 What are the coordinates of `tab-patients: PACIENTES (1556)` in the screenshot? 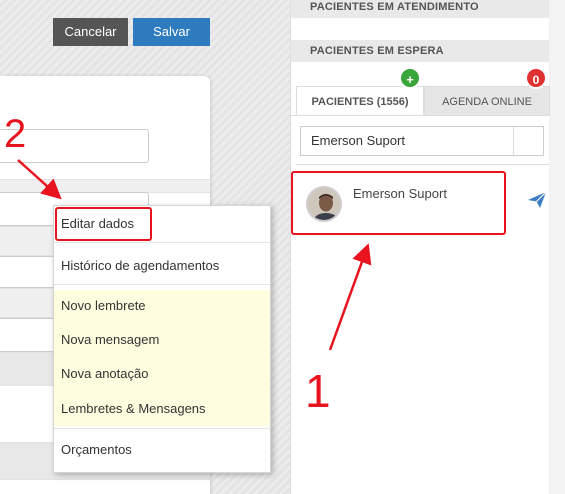 It's located at (360, 101).